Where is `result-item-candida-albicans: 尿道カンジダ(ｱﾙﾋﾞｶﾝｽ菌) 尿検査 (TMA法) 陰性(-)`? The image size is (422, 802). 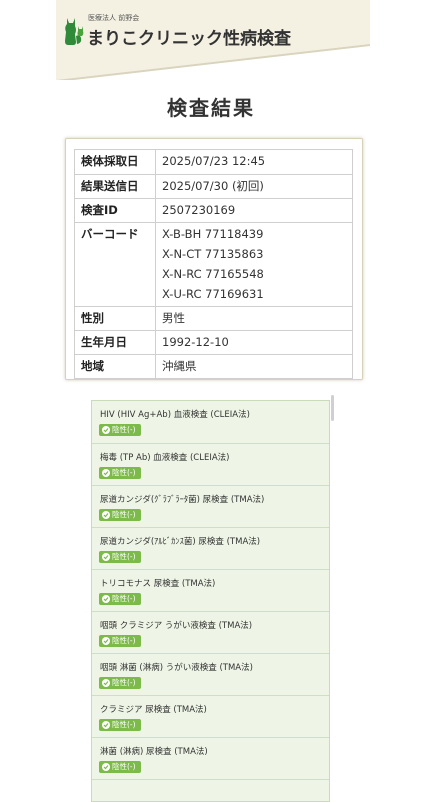
result-item-candida-albicans: 尿道カンジダ(ｱﾙﾋﾞｶﾝｽ菌) 尿検査 (TMA法) 陰性(-) is located at coordinates (210, 549).